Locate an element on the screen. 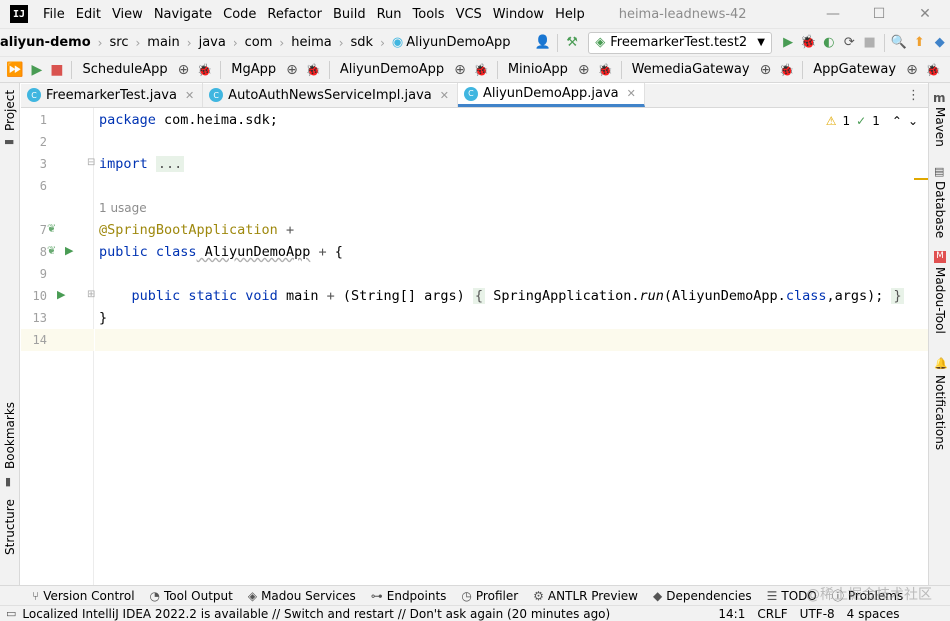  bookmarks-tool-button: Bookmarks is located at coordinates (10, 435).